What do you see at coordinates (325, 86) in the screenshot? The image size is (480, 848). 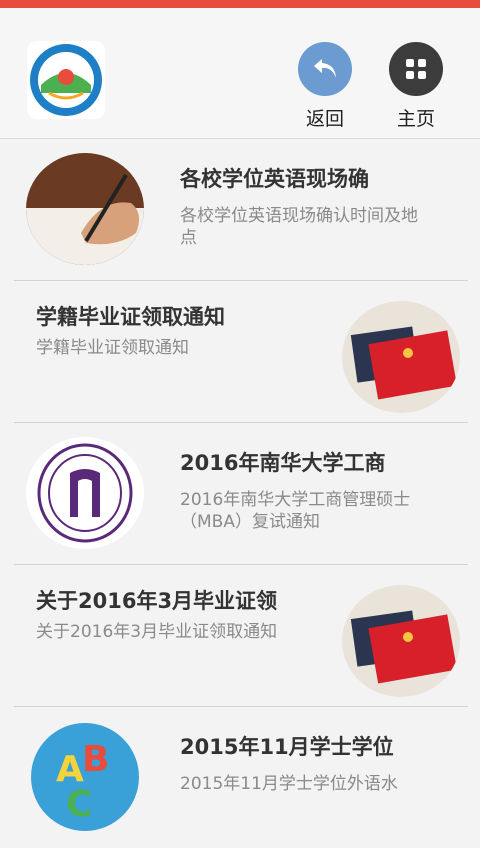 I see `back-button: 返回` at bounding box center [325, 86].